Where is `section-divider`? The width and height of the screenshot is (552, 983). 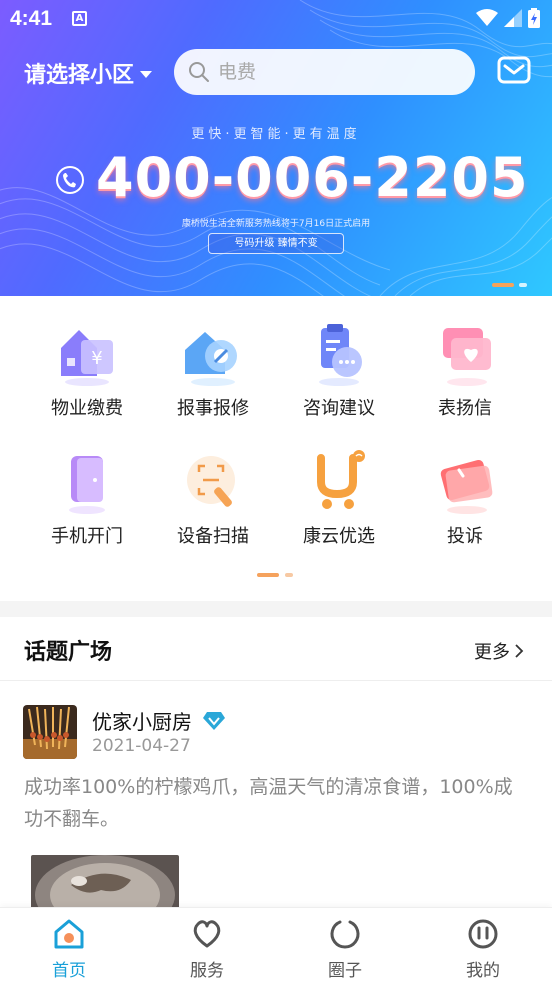
section-divider is located at coordinates (276, 609).